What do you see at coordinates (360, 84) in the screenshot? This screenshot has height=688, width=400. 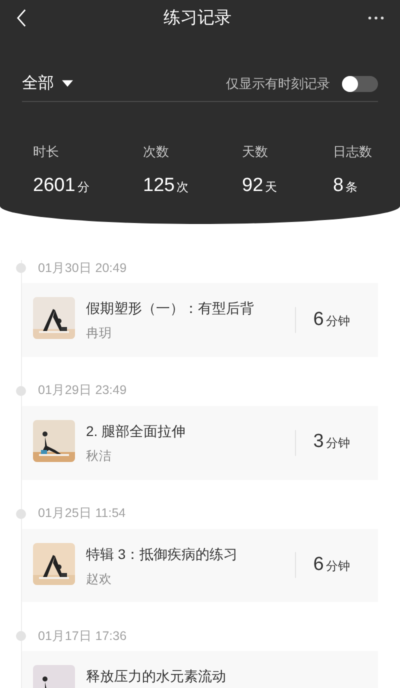 I see `toggle-switch` at bounding box center [360, 84].